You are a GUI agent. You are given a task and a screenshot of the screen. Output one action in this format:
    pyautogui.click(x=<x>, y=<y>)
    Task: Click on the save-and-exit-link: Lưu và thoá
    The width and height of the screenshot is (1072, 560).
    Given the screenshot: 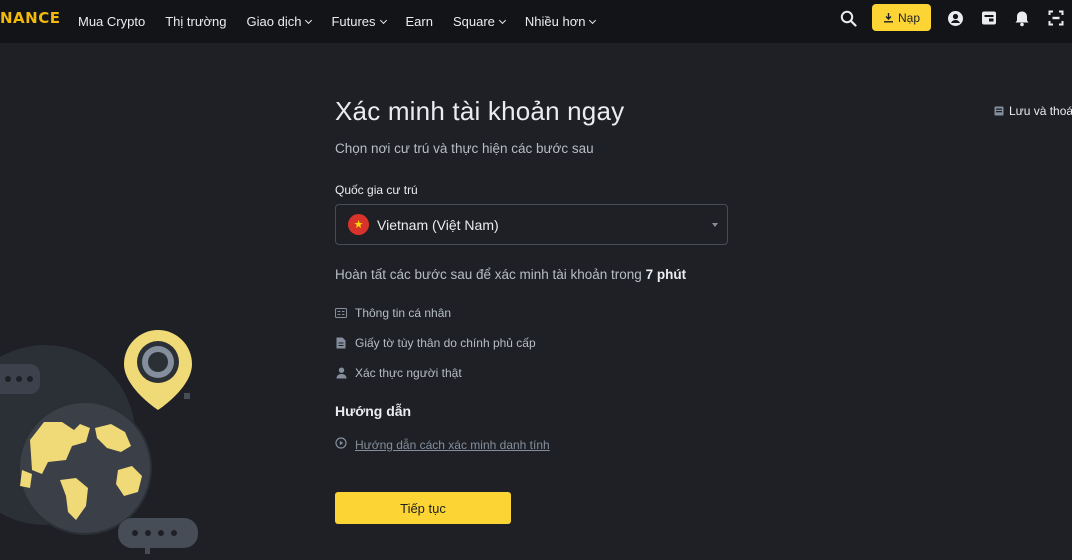 What is the action you would take?
    pyautogui.click(x=1033, y=111)
    